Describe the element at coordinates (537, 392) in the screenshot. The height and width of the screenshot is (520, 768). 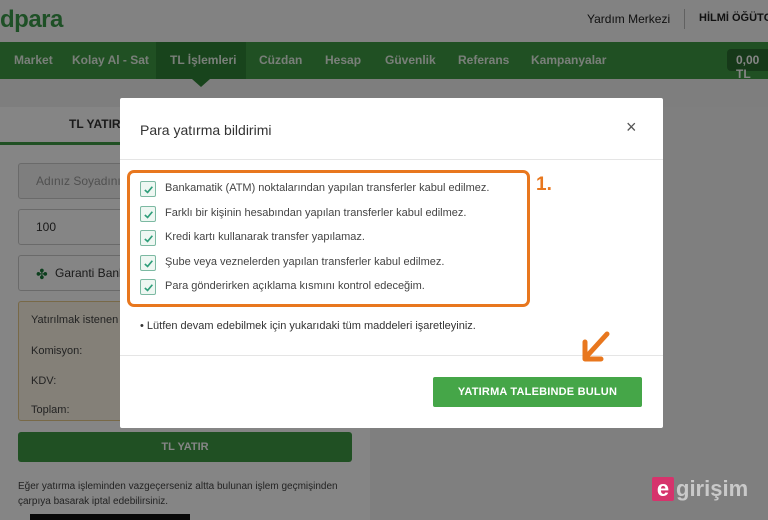
I see `submit-deposit-request-button: YATIRMA TALEBINDE BULUN` at that location.